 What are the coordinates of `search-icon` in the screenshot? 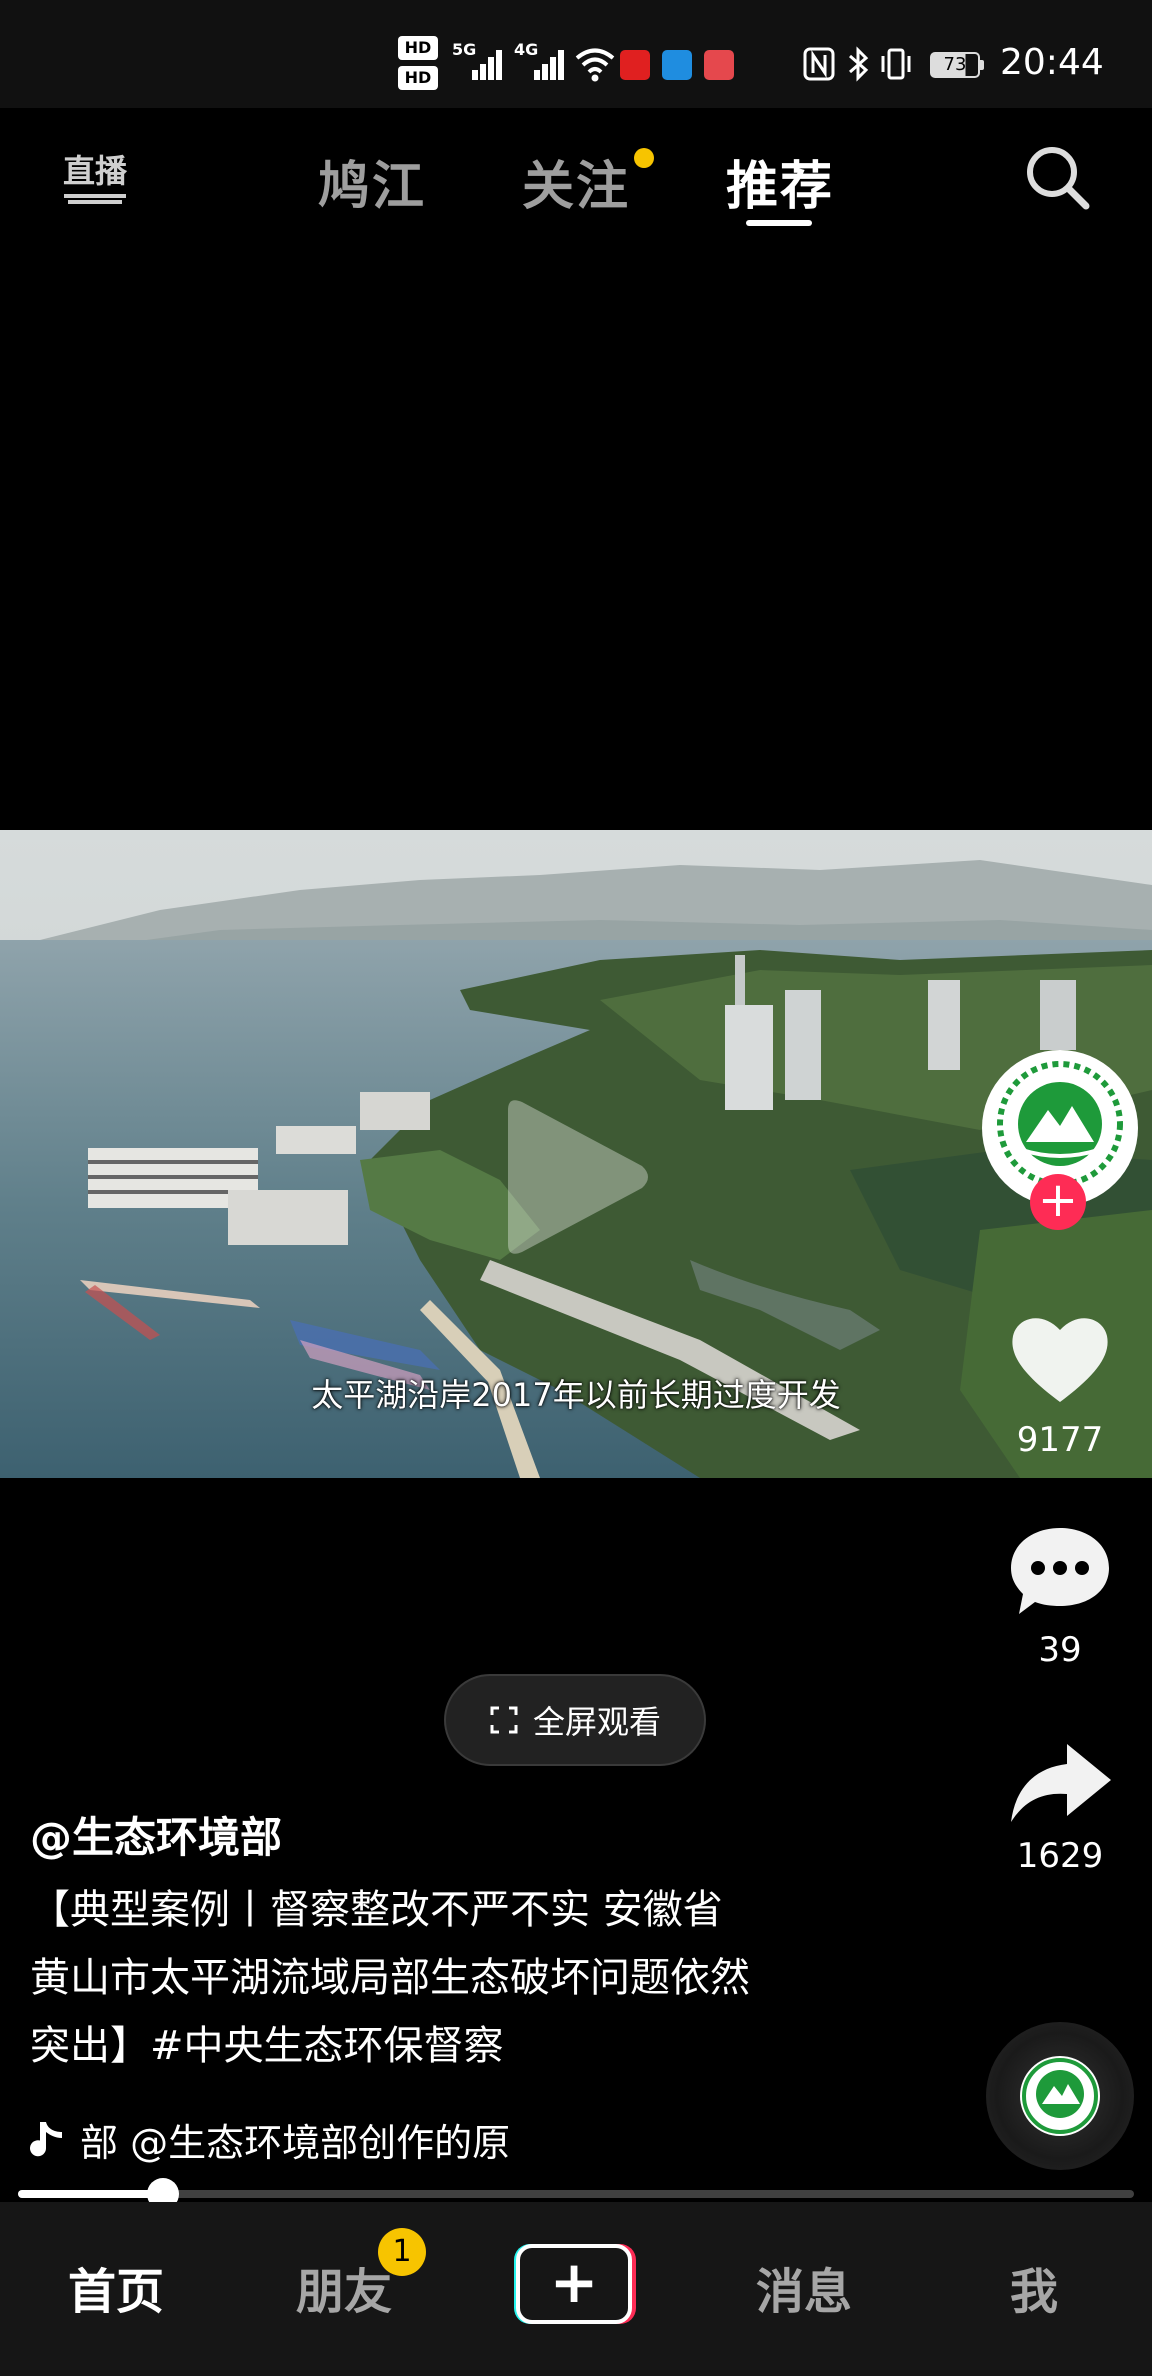 It's located at (1057, 177).